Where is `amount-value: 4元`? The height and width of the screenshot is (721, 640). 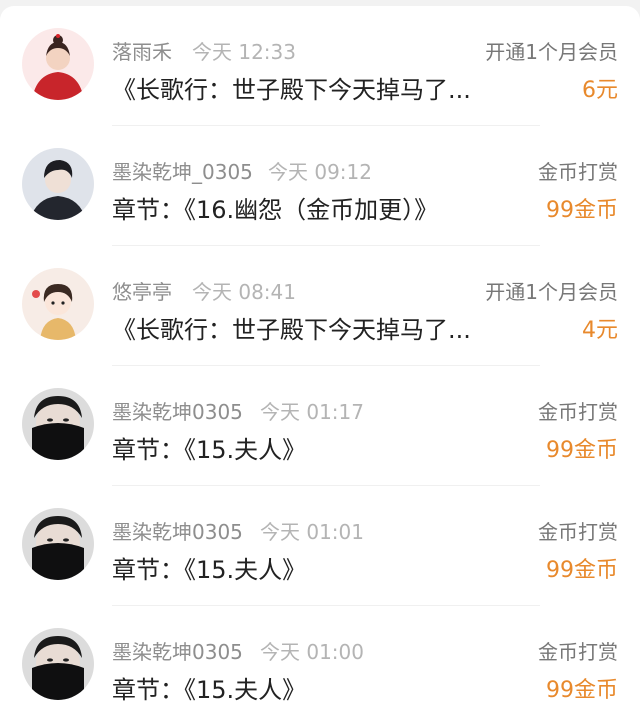
amount-value: 4元 is located at coordinates (600, 330).